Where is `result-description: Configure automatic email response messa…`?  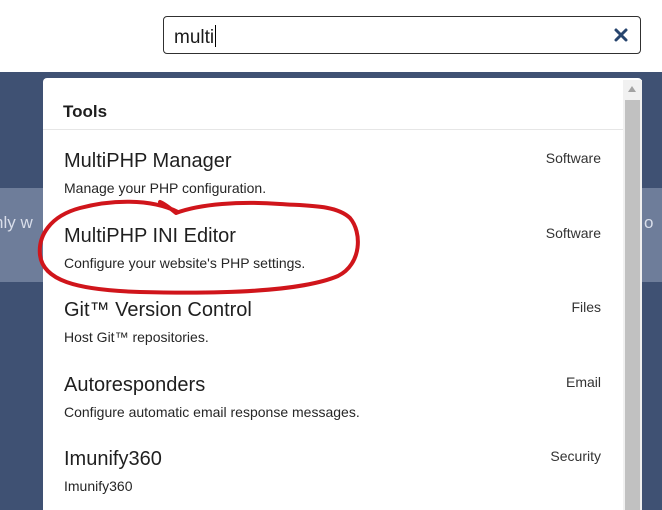
result-description: Configure automatic email response messa… is located at coordinates (212, 412).